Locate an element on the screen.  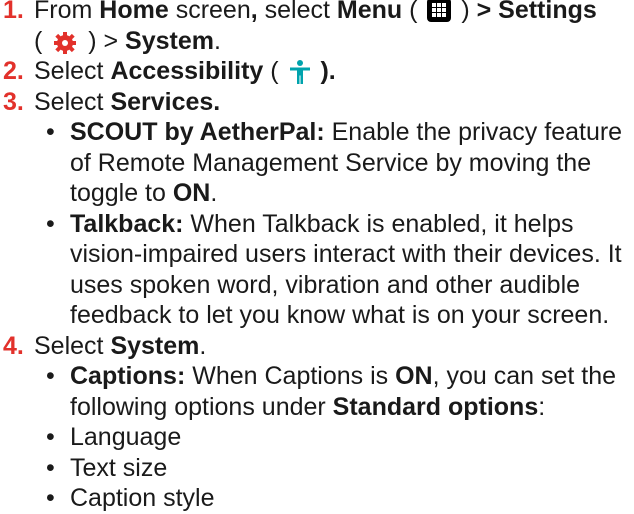
caption-option-label: Language is located at coordinates (126, 437).